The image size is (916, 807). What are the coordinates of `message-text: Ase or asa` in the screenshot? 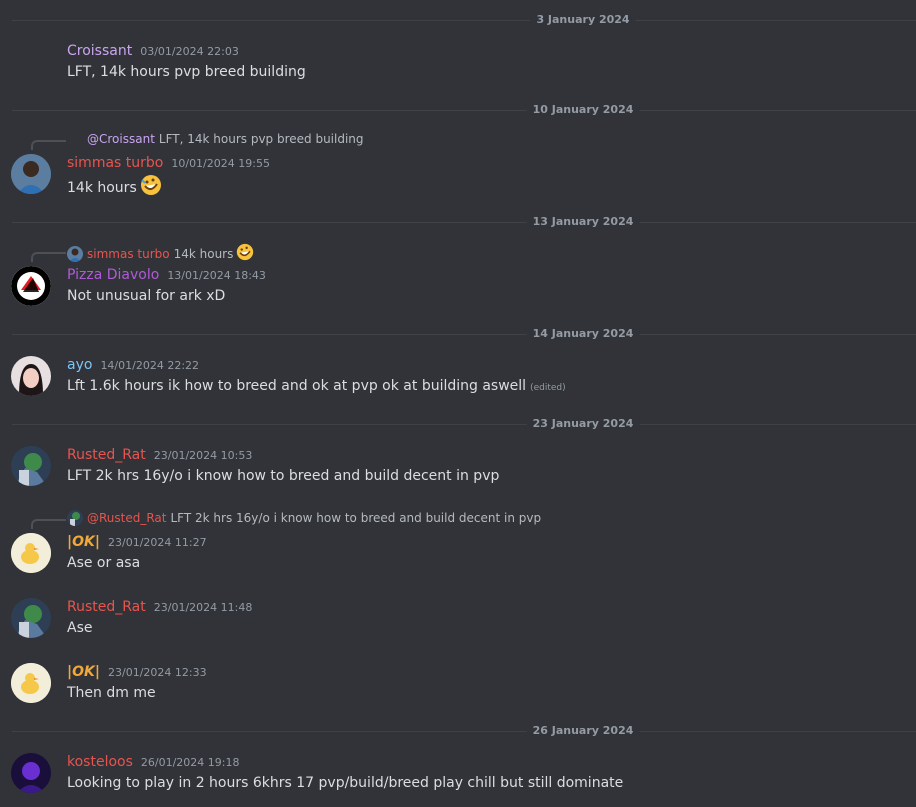 It's located at (104, 563).